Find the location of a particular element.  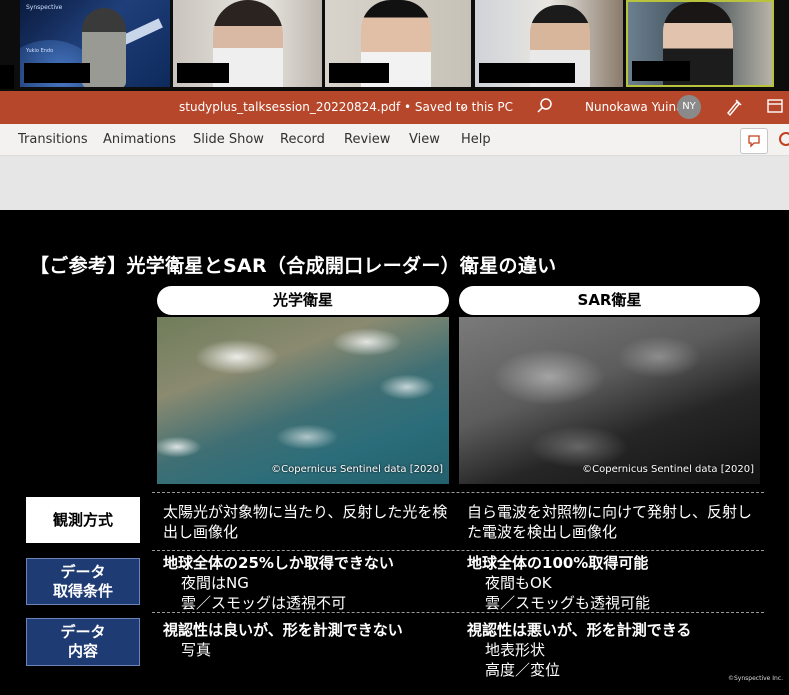

optical-acquisition-cell: 地球全体の25%しか取得できない 夜間はNG 雲／スモッグは透視不可 is located at coordinates (305, 583).